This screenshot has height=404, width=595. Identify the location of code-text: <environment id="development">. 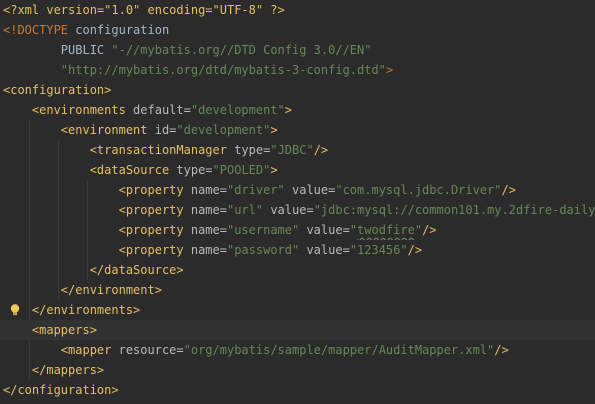
(140, 130).